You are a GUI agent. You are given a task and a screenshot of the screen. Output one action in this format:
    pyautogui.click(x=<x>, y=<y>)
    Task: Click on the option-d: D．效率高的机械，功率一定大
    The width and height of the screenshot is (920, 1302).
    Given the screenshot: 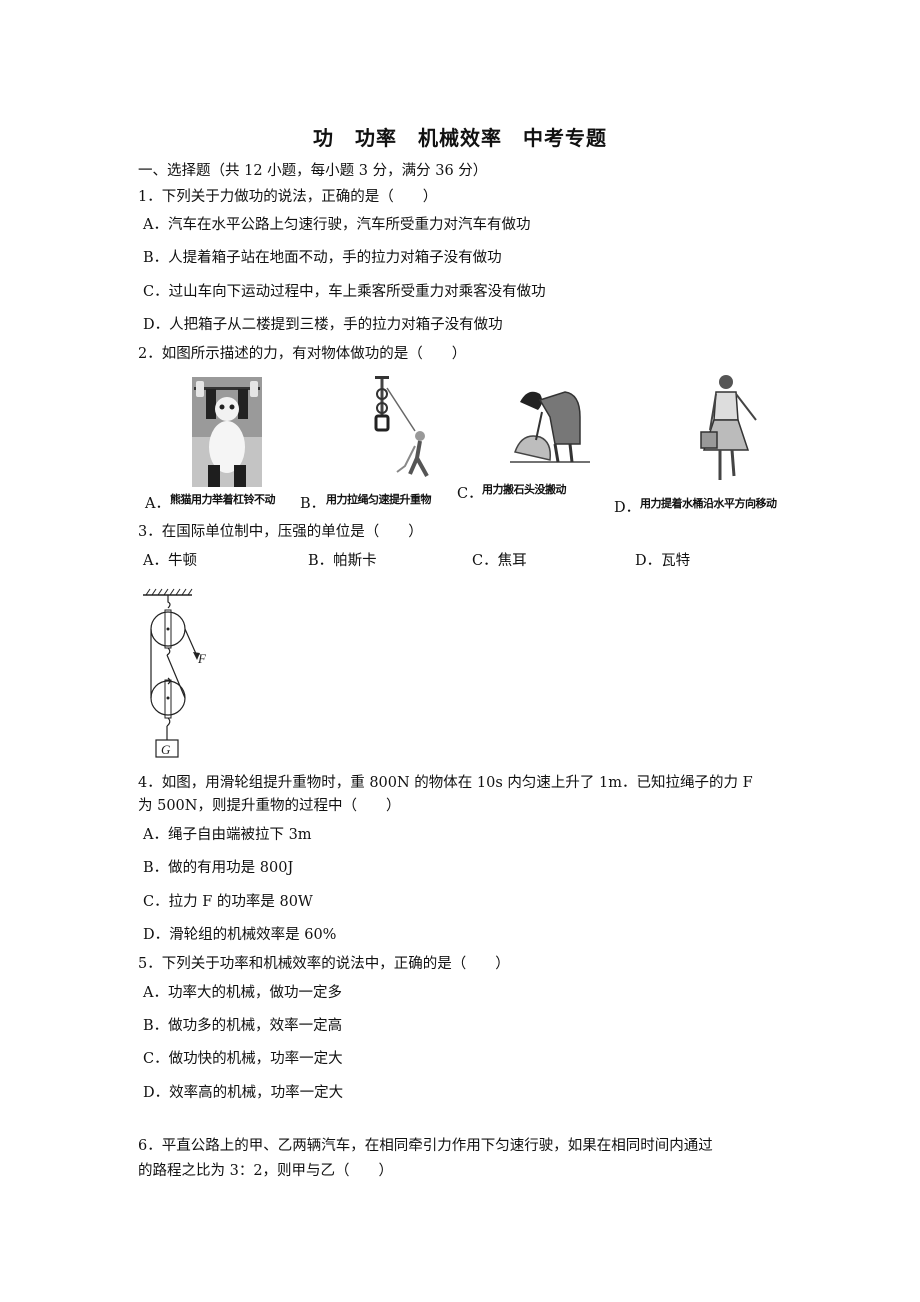 What is the action you would take?
    pyautogui.click(x=243, y=1093)
    